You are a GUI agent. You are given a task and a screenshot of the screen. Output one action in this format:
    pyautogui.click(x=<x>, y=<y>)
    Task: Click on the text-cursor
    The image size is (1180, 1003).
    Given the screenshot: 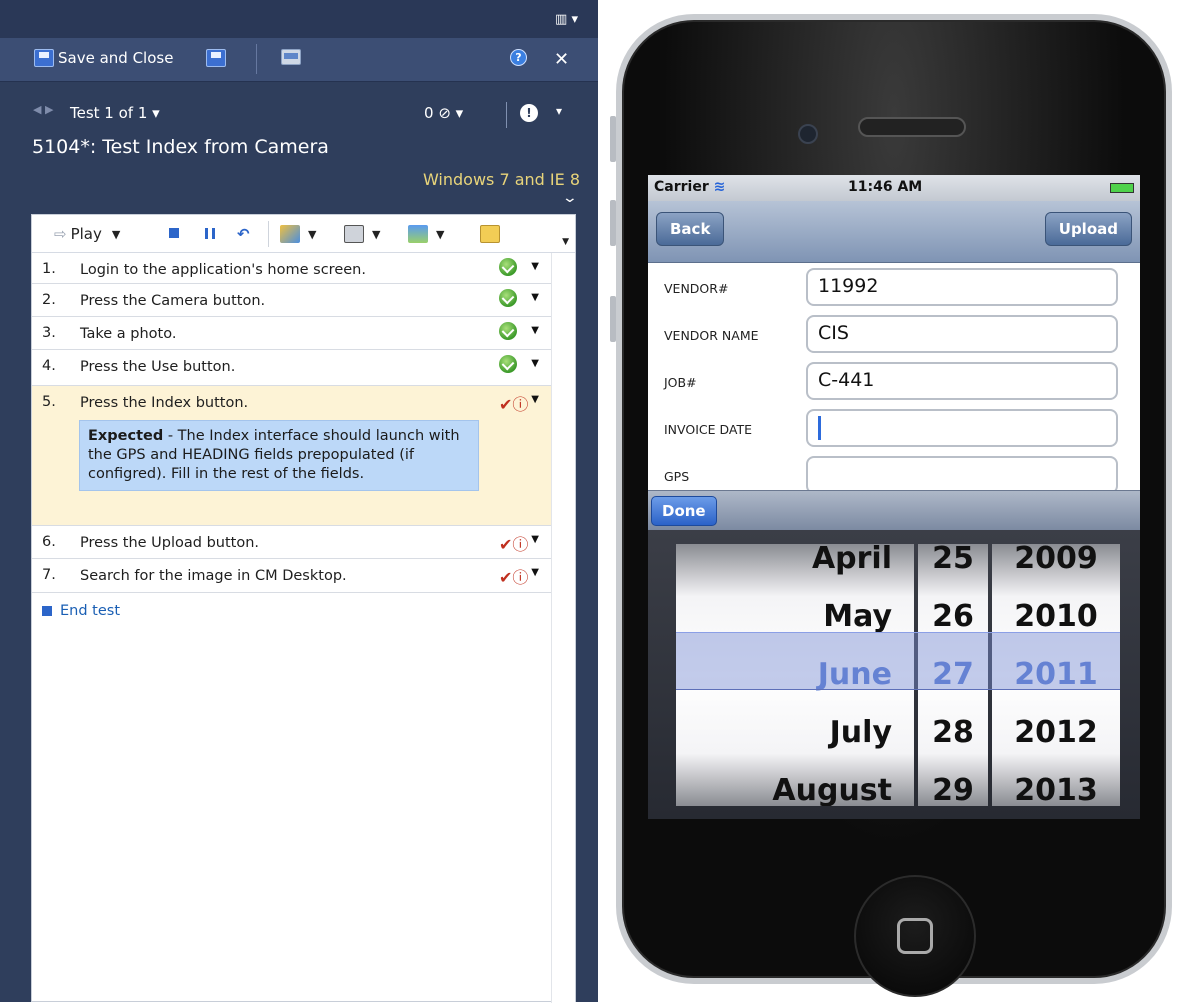 What is the action you would take?
    pyautogui.click(x=819, y=427)
    